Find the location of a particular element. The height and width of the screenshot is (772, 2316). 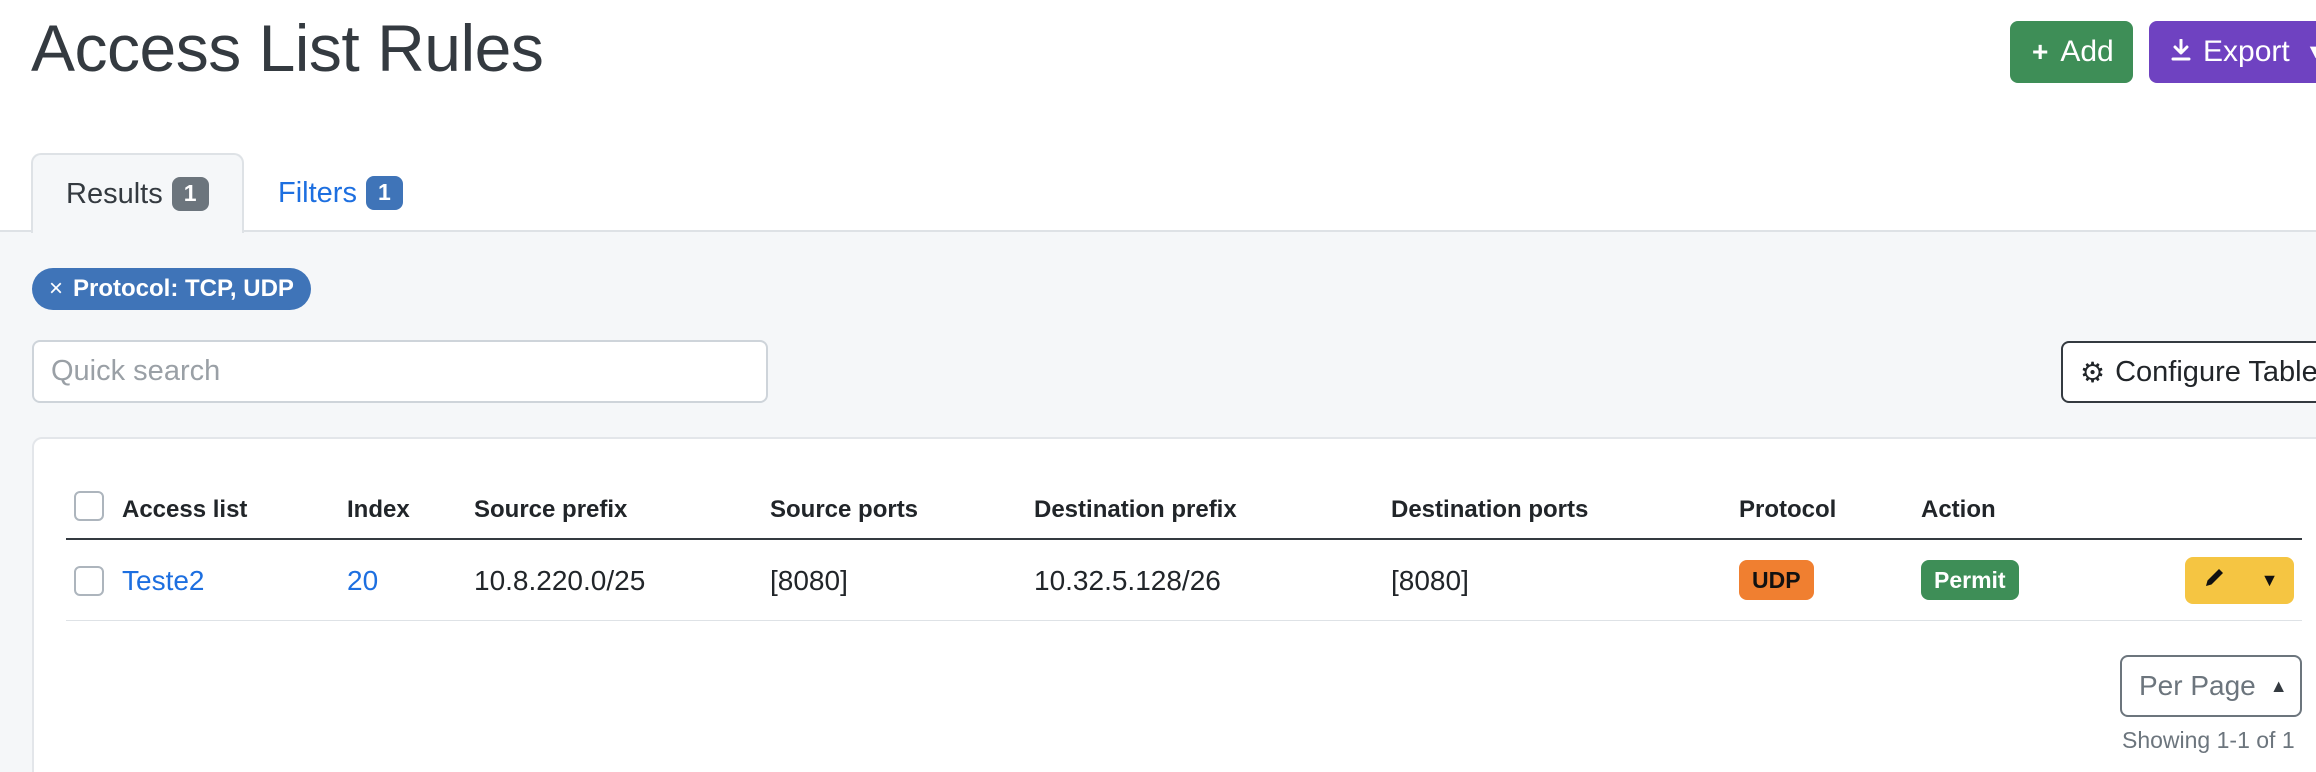

column-header-source-ports: Source ports is located at coordinates (844, 510).